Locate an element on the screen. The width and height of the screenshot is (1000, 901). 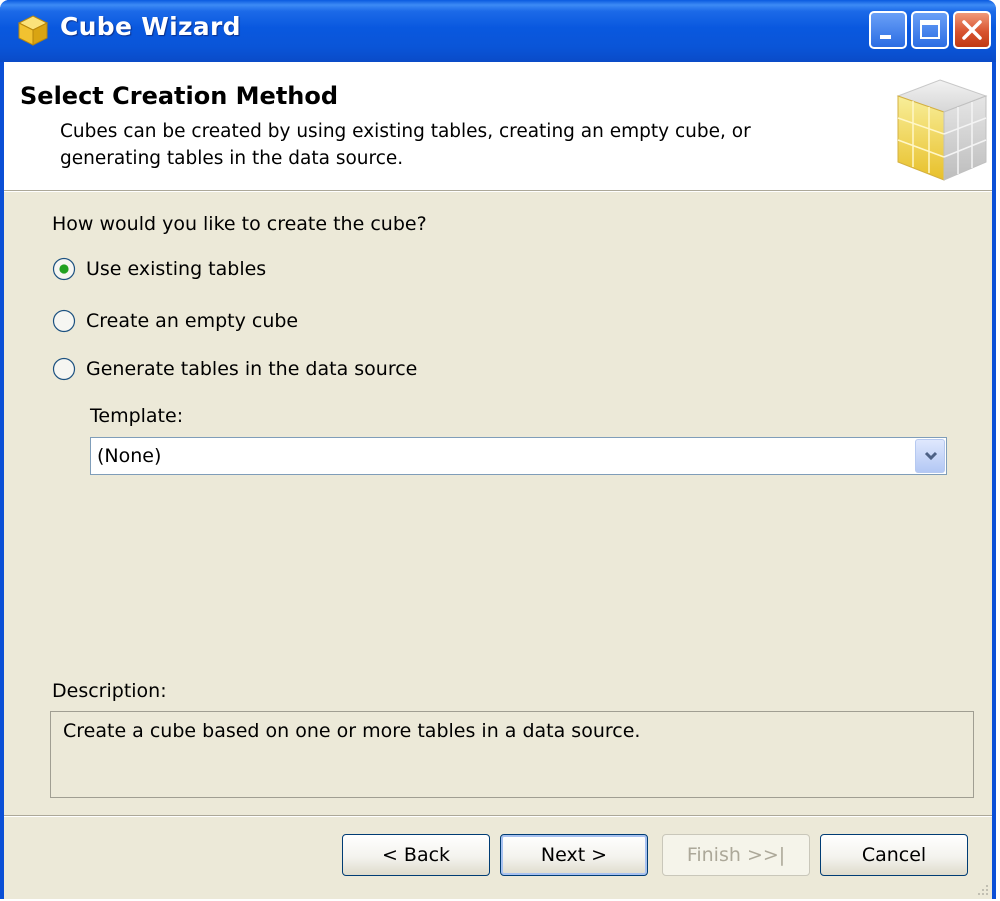
cube-icon is located at coordinates (33, 30).